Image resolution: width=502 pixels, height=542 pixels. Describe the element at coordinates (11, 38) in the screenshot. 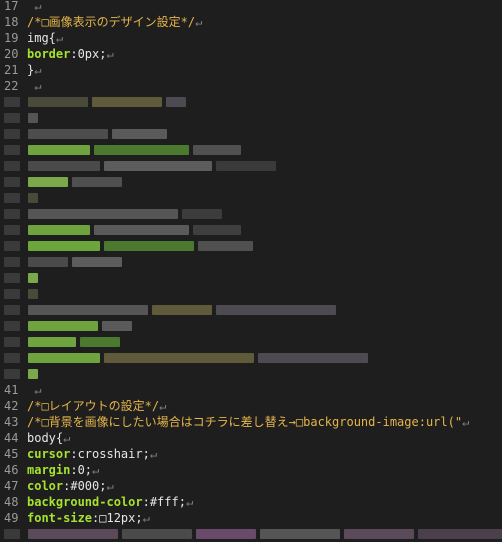

I see `line-number: 19` at that location.